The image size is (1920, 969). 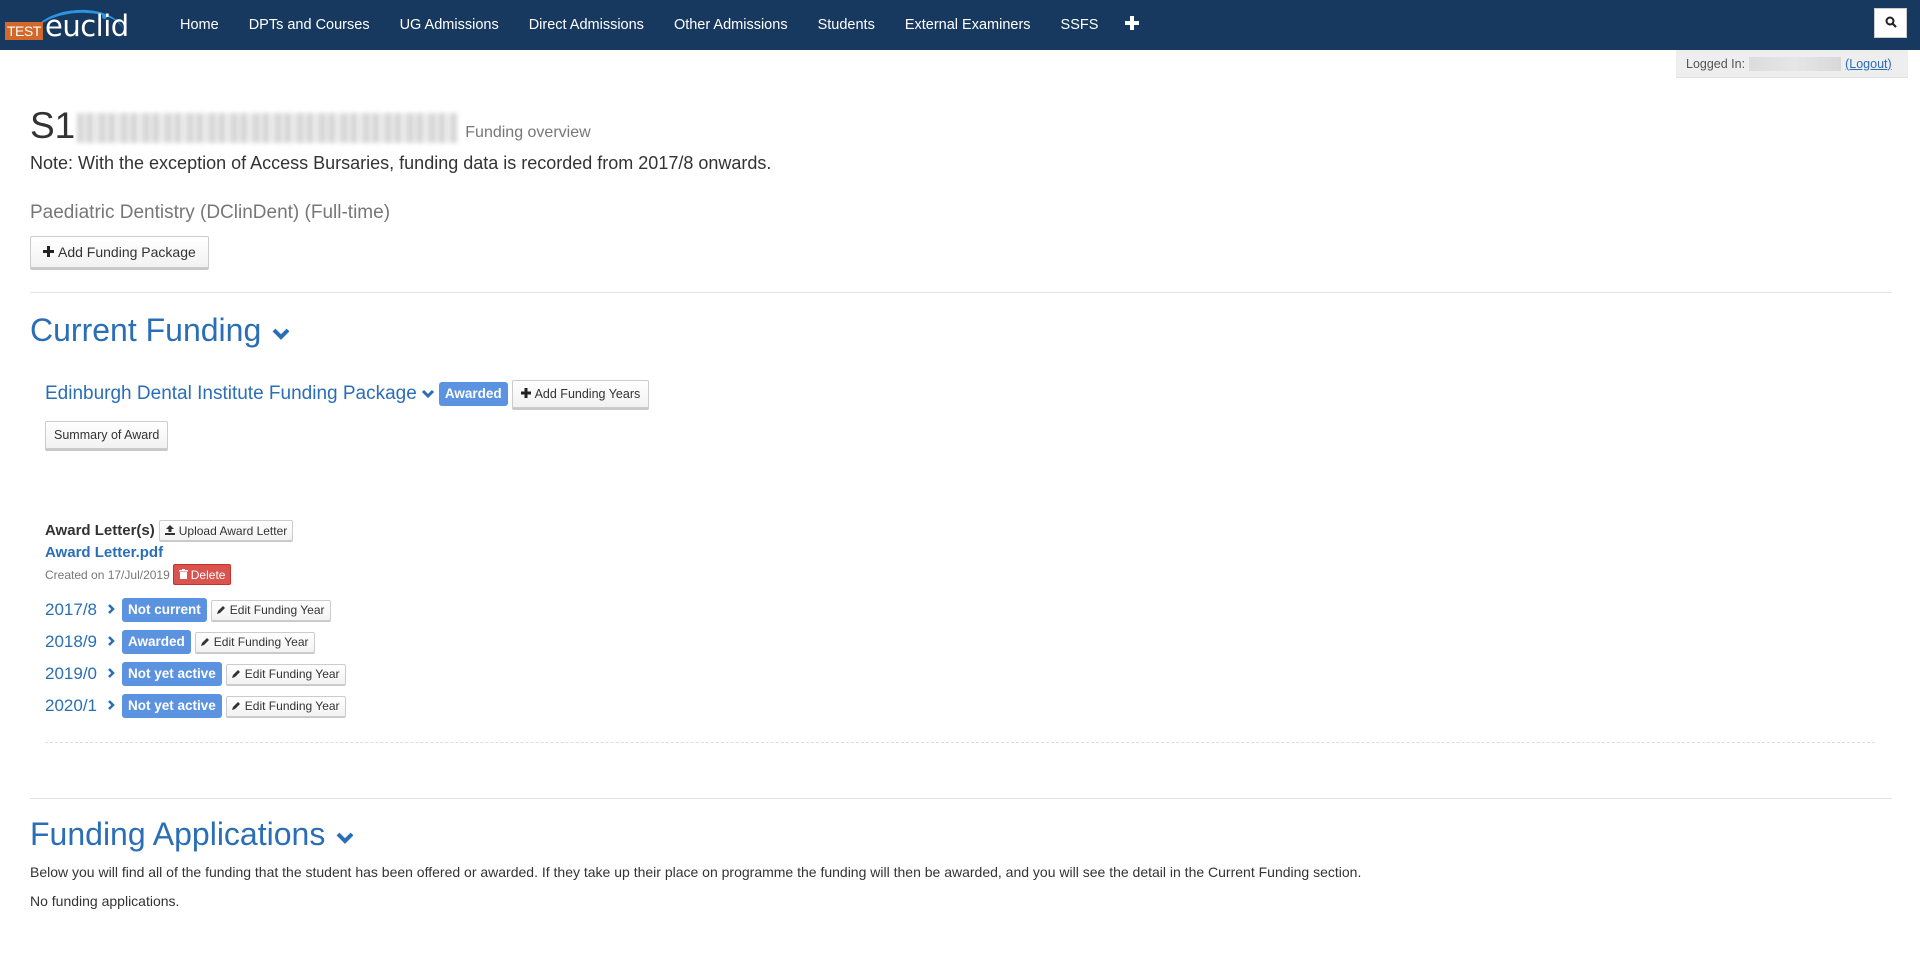 I want to click on nav-ug-admissions: UG Admissions, so click(x=449, y=25).